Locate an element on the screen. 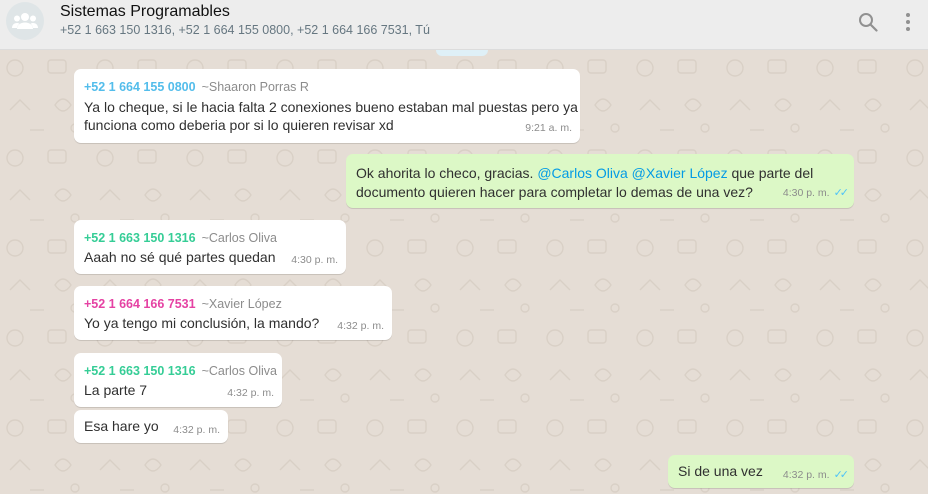  message-sender: +52 1 664 155 0800 ~Shaaron Porras R is located at coordinates (196, 87).